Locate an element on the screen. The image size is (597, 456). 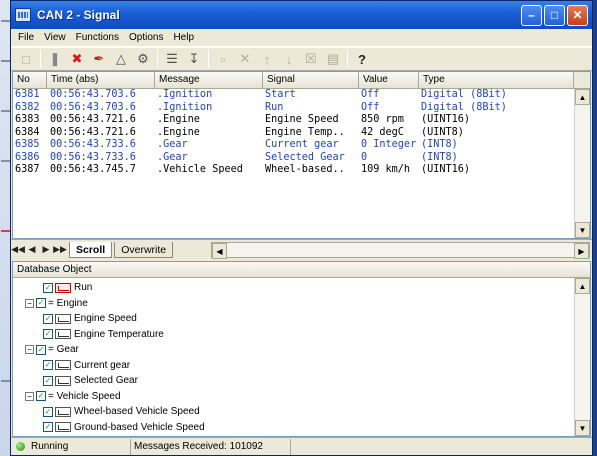
cell-val: 0 Integer is located at coordinates (389, 144).